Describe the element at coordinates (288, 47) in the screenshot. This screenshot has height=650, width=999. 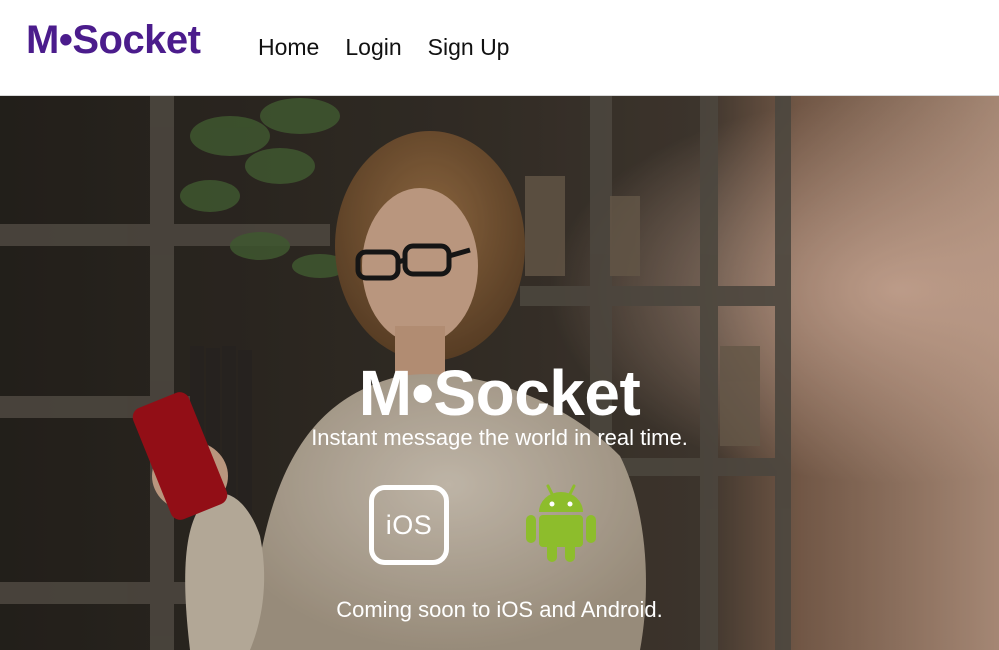
I see `nav-link-home: Home` at that location.